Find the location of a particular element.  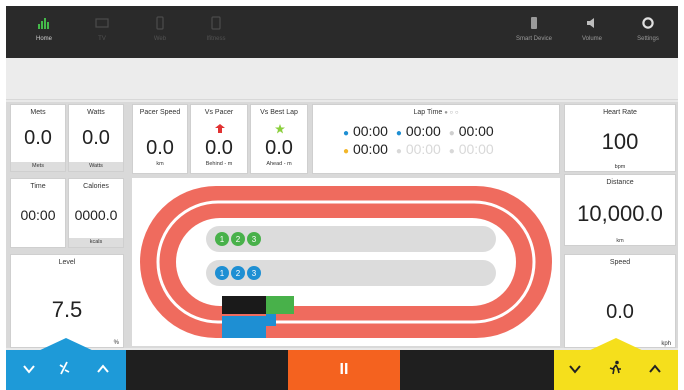

lap-2-badge: ● is located at coordinates (398, 133).